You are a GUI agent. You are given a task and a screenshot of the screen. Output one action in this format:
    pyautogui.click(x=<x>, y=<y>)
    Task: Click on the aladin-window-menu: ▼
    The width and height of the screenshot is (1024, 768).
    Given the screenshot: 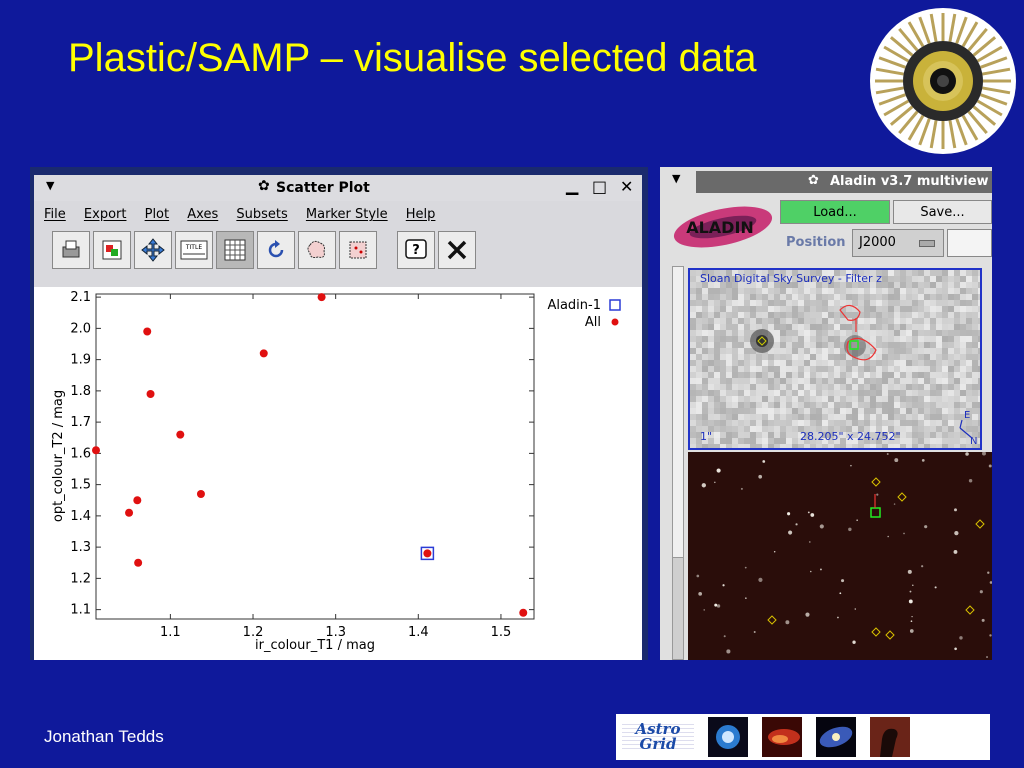 What is the action you would take?
    pyautogui.click(x=678, y=180)
    